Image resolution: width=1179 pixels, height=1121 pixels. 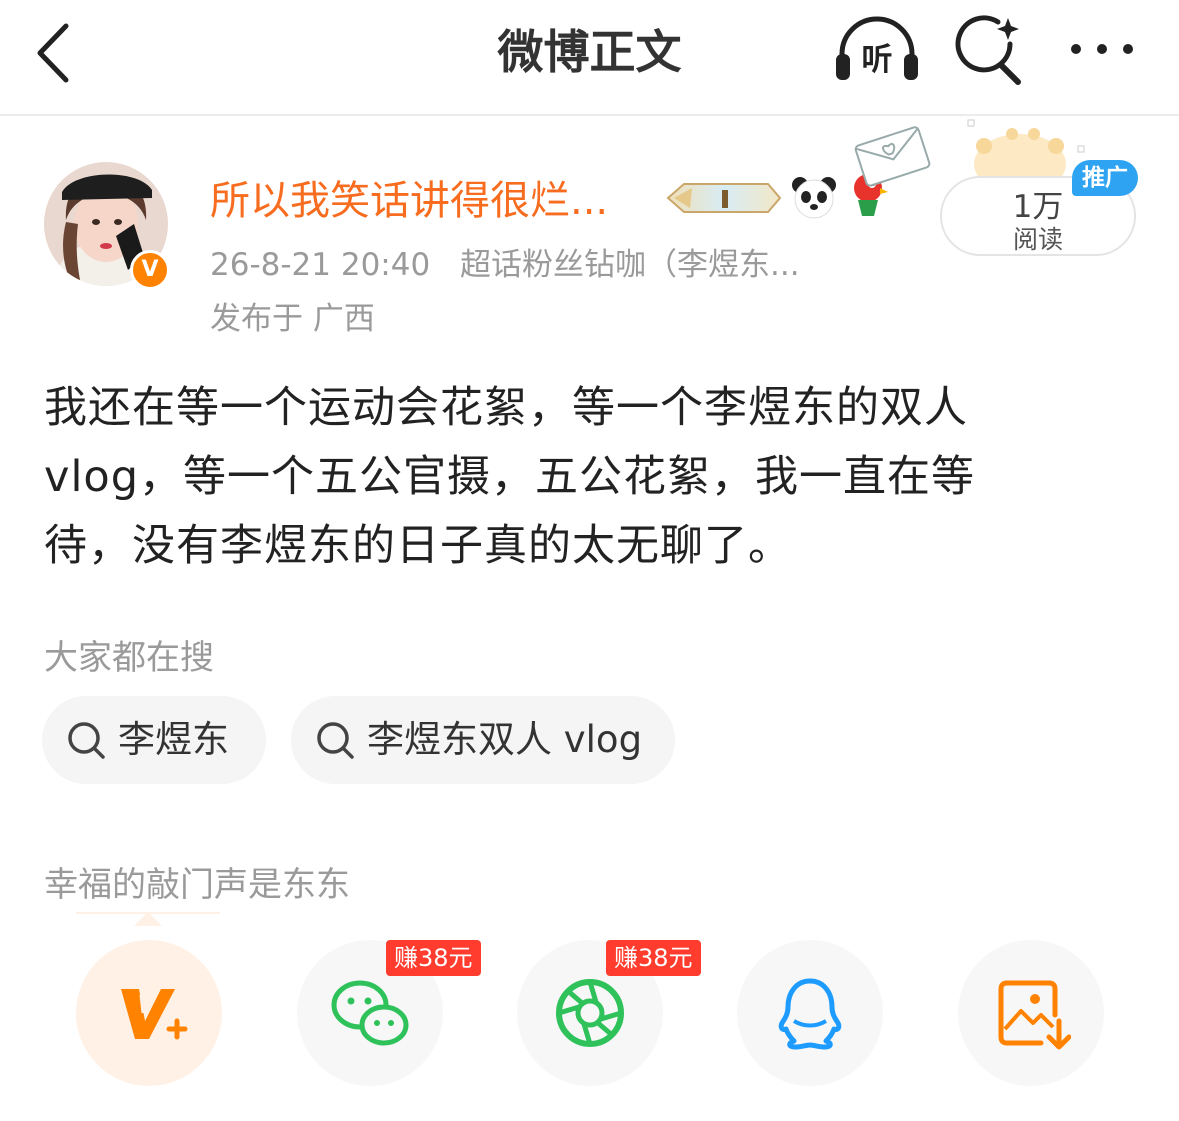 What do you see at coordinates (653, 958) in the screenshot?
I see `earn-badge-moments: 赚38元` at bounding box center [653, 958].